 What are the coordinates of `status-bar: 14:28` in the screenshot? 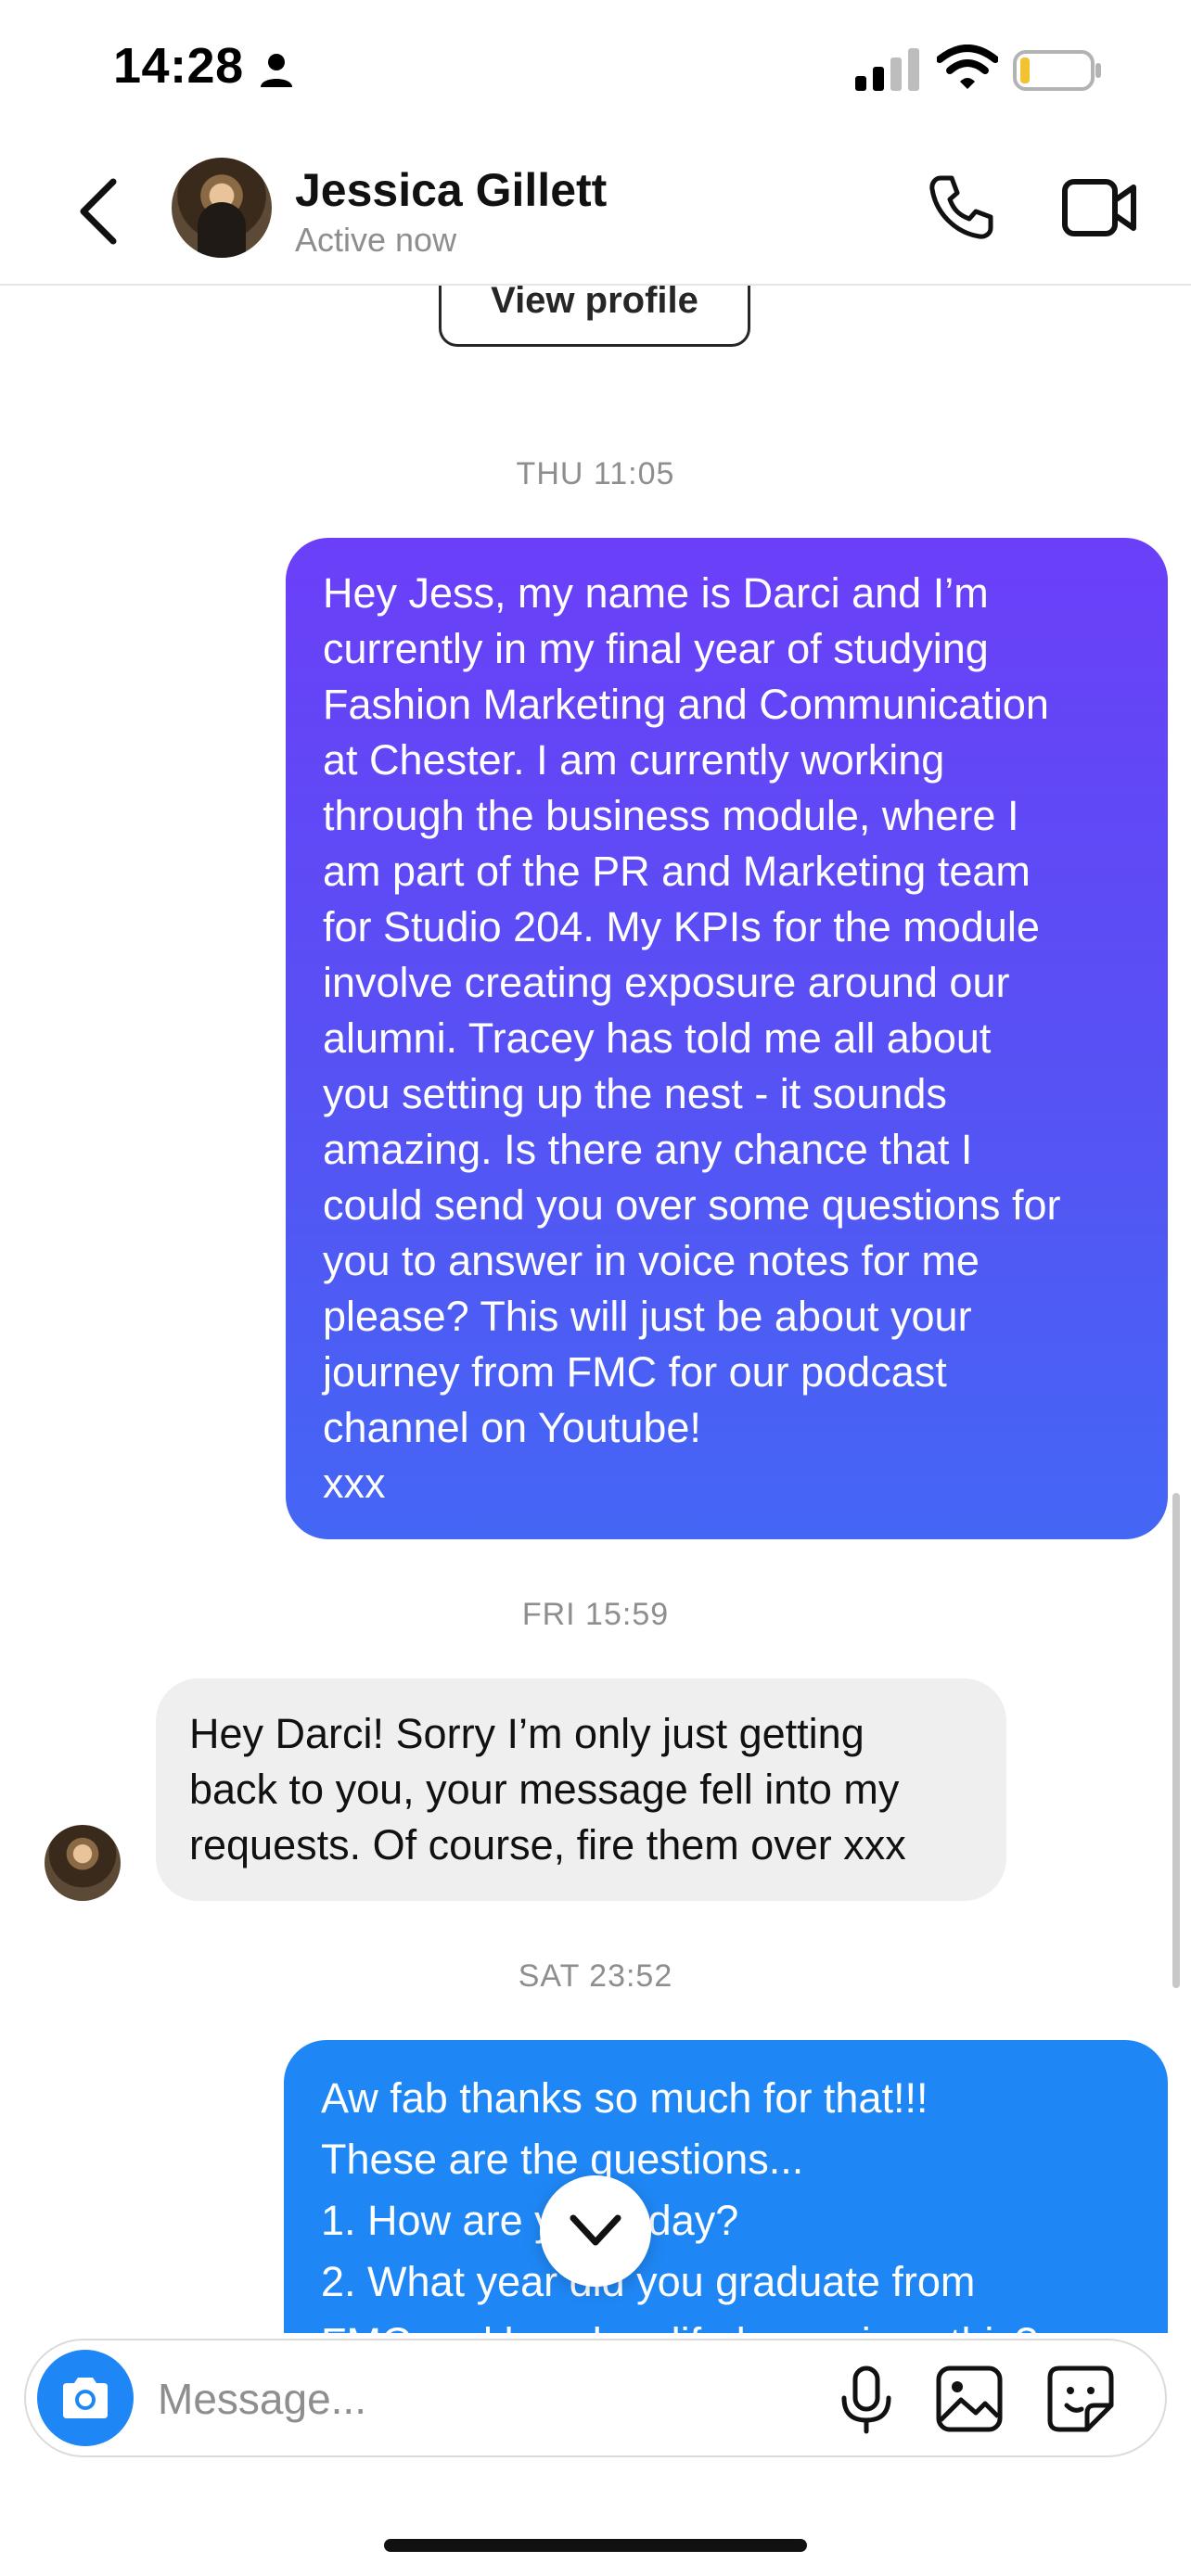 It's located at (595, 69).